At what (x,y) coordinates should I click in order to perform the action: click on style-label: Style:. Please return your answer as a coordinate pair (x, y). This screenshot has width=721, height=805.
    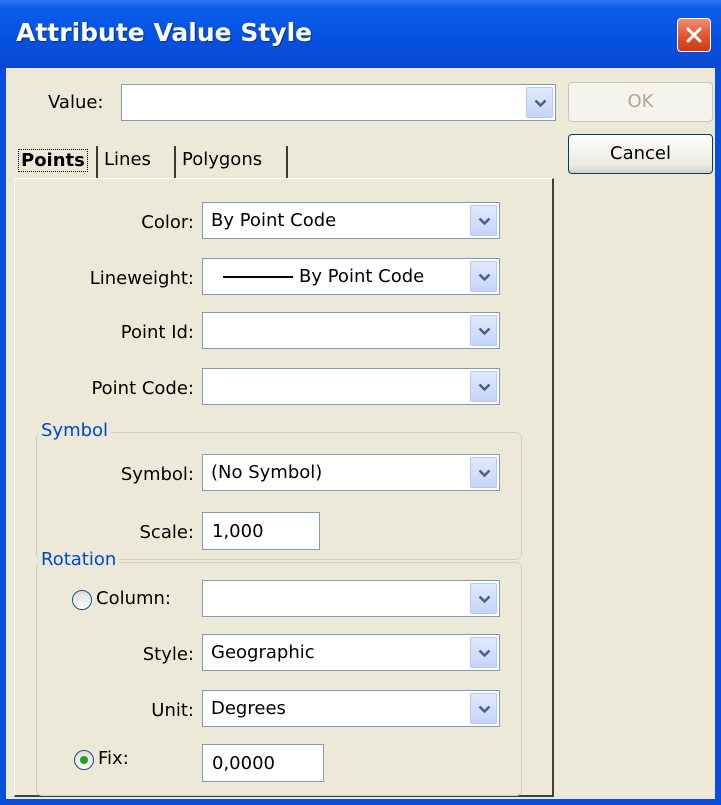
    Looking at the image, I should click on (168, 654).